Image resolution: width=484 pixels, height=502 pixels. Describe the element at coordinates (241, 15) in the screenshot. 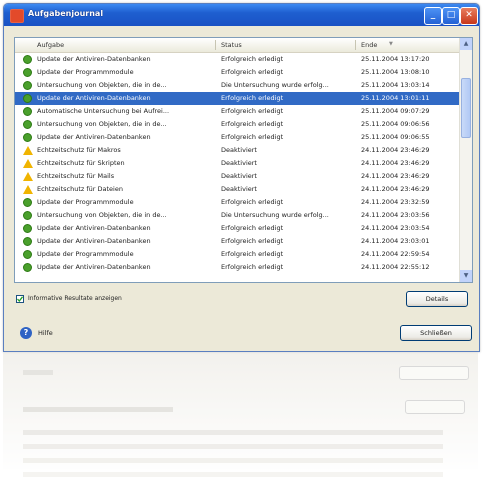

I see `title-bar: Aufgabenjournal _ □ ✕` at that location.